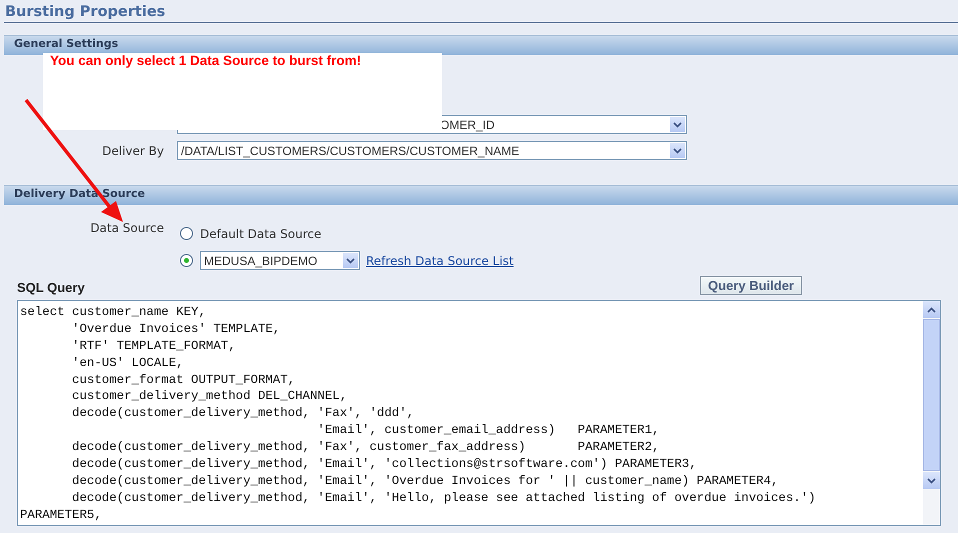 This screenshot has width=958, height=533. I want to click on section-header: General Settings, so click(481, 45).